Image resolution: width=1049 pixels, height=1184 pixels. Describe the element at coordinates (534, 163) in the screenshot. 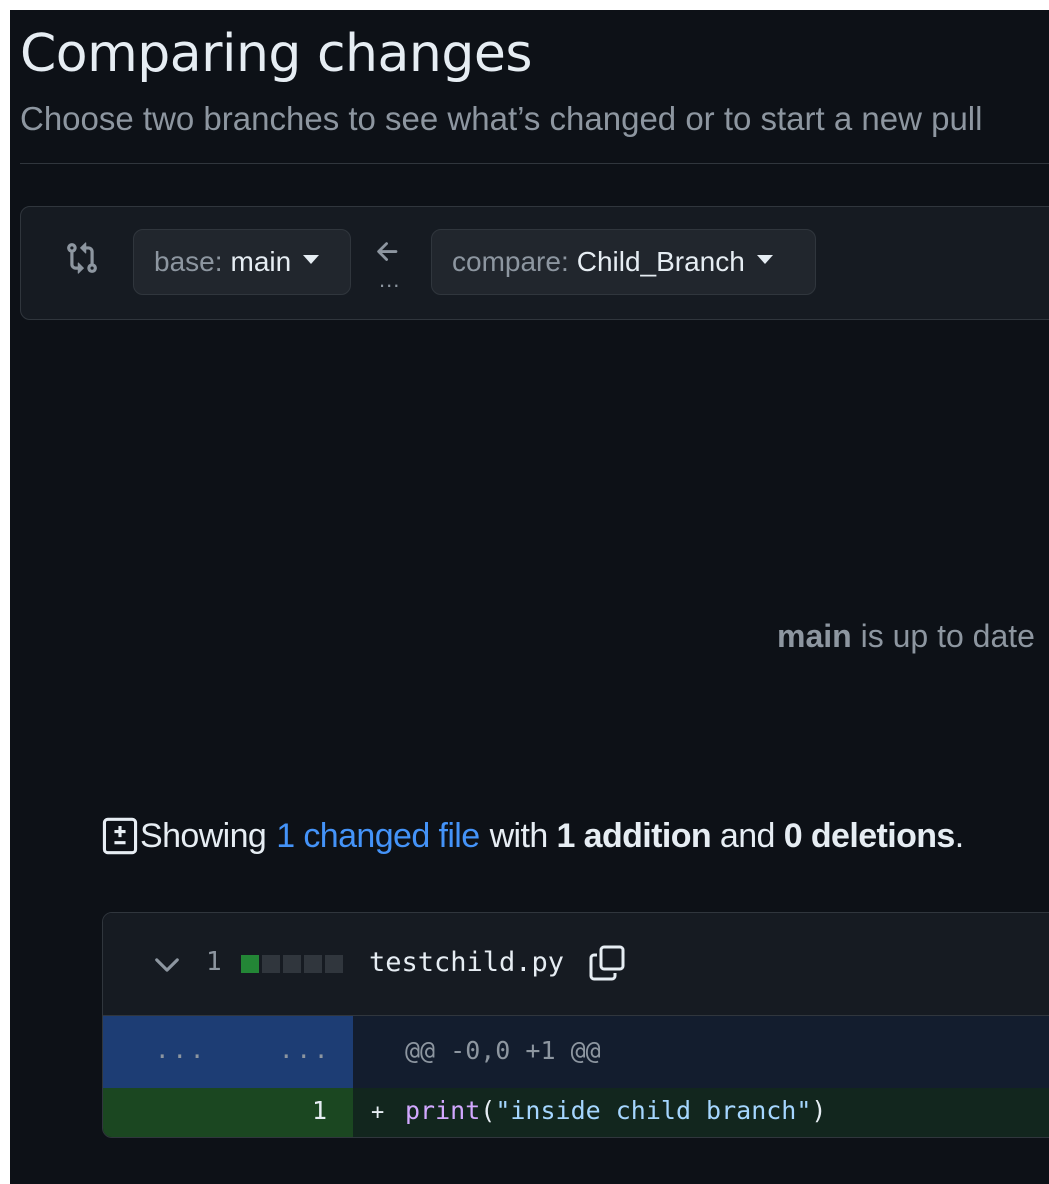

I see `divider` at that location.